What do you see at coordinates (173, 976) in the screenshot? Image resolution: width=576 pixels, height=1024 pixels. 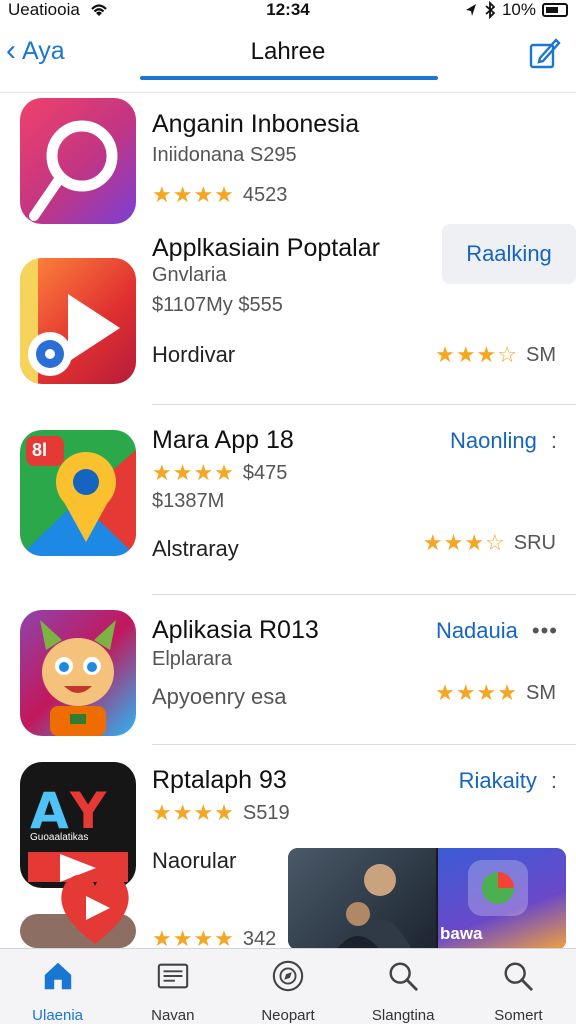 I see `news-icon` at bounding box center [173, 976].